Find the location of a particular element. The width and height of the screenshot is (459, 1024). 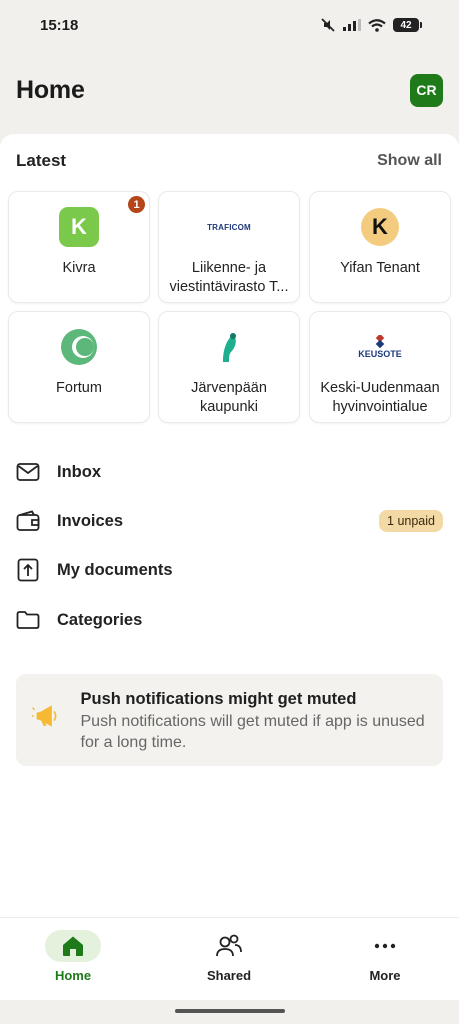

people-icon is located at coordinates (229, 945).